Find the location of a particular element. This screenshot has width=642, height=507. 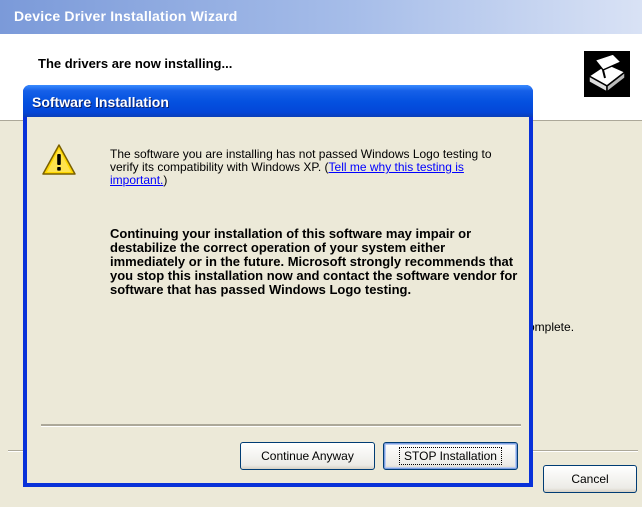

warning-icon is located at coordinates (59, 159).